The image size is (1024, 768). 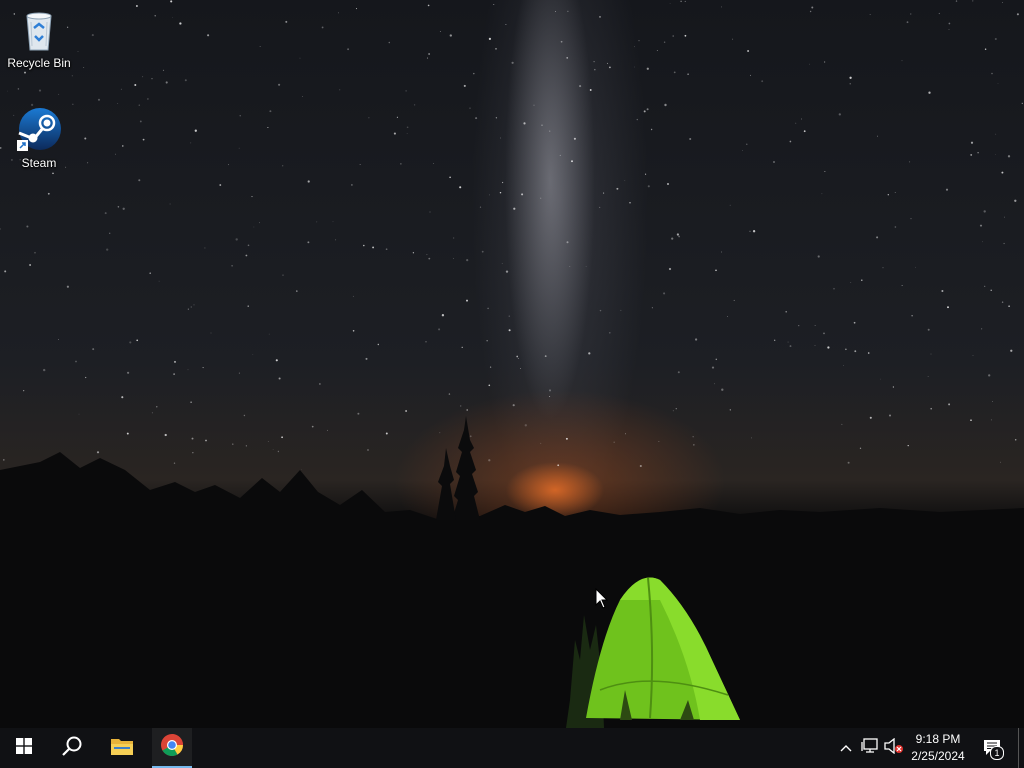 I want to click on desktop-icon-steam: Steam, so click(x=39, y=139).